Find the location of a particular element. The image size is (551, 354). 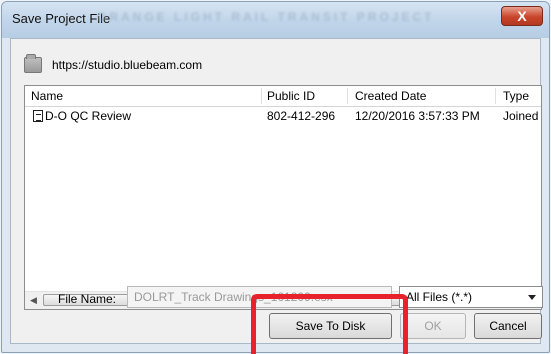

file-name-input: DOLRT_Track Drawings_161209.esx is located at coordinates (259, 297).